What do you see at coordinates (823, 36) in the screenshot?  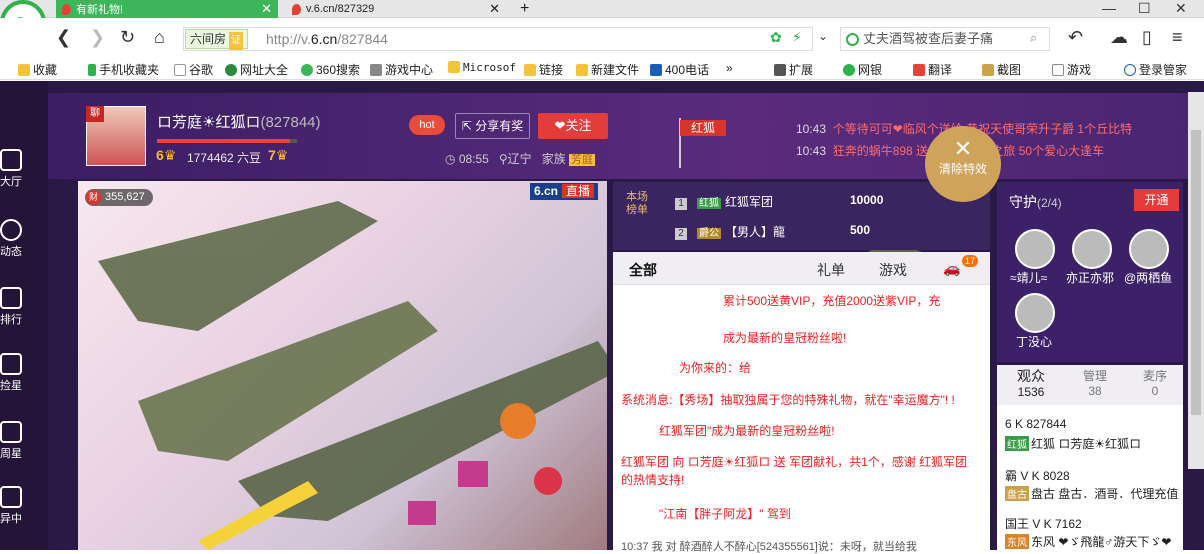 I see `chevron-down-icon: ⌄` at bounding box center [823, 36].